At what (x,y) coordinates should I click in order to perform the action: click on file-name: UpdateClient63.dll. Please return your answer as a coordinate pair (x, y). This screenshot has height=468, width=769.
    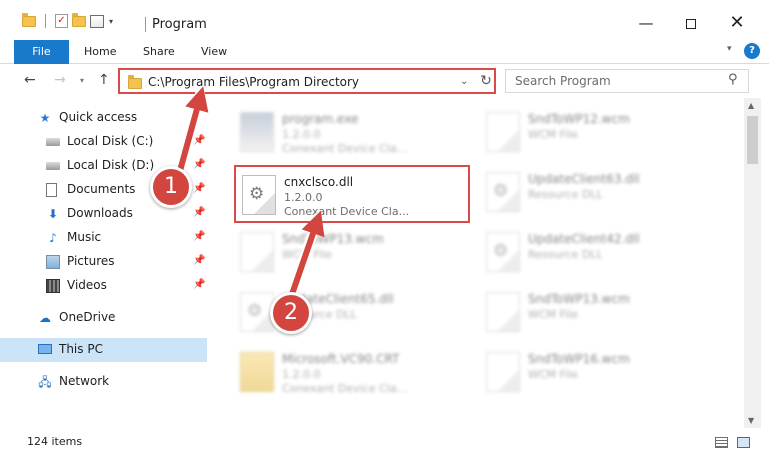
    Looking at the image, I should click on (584, 179).